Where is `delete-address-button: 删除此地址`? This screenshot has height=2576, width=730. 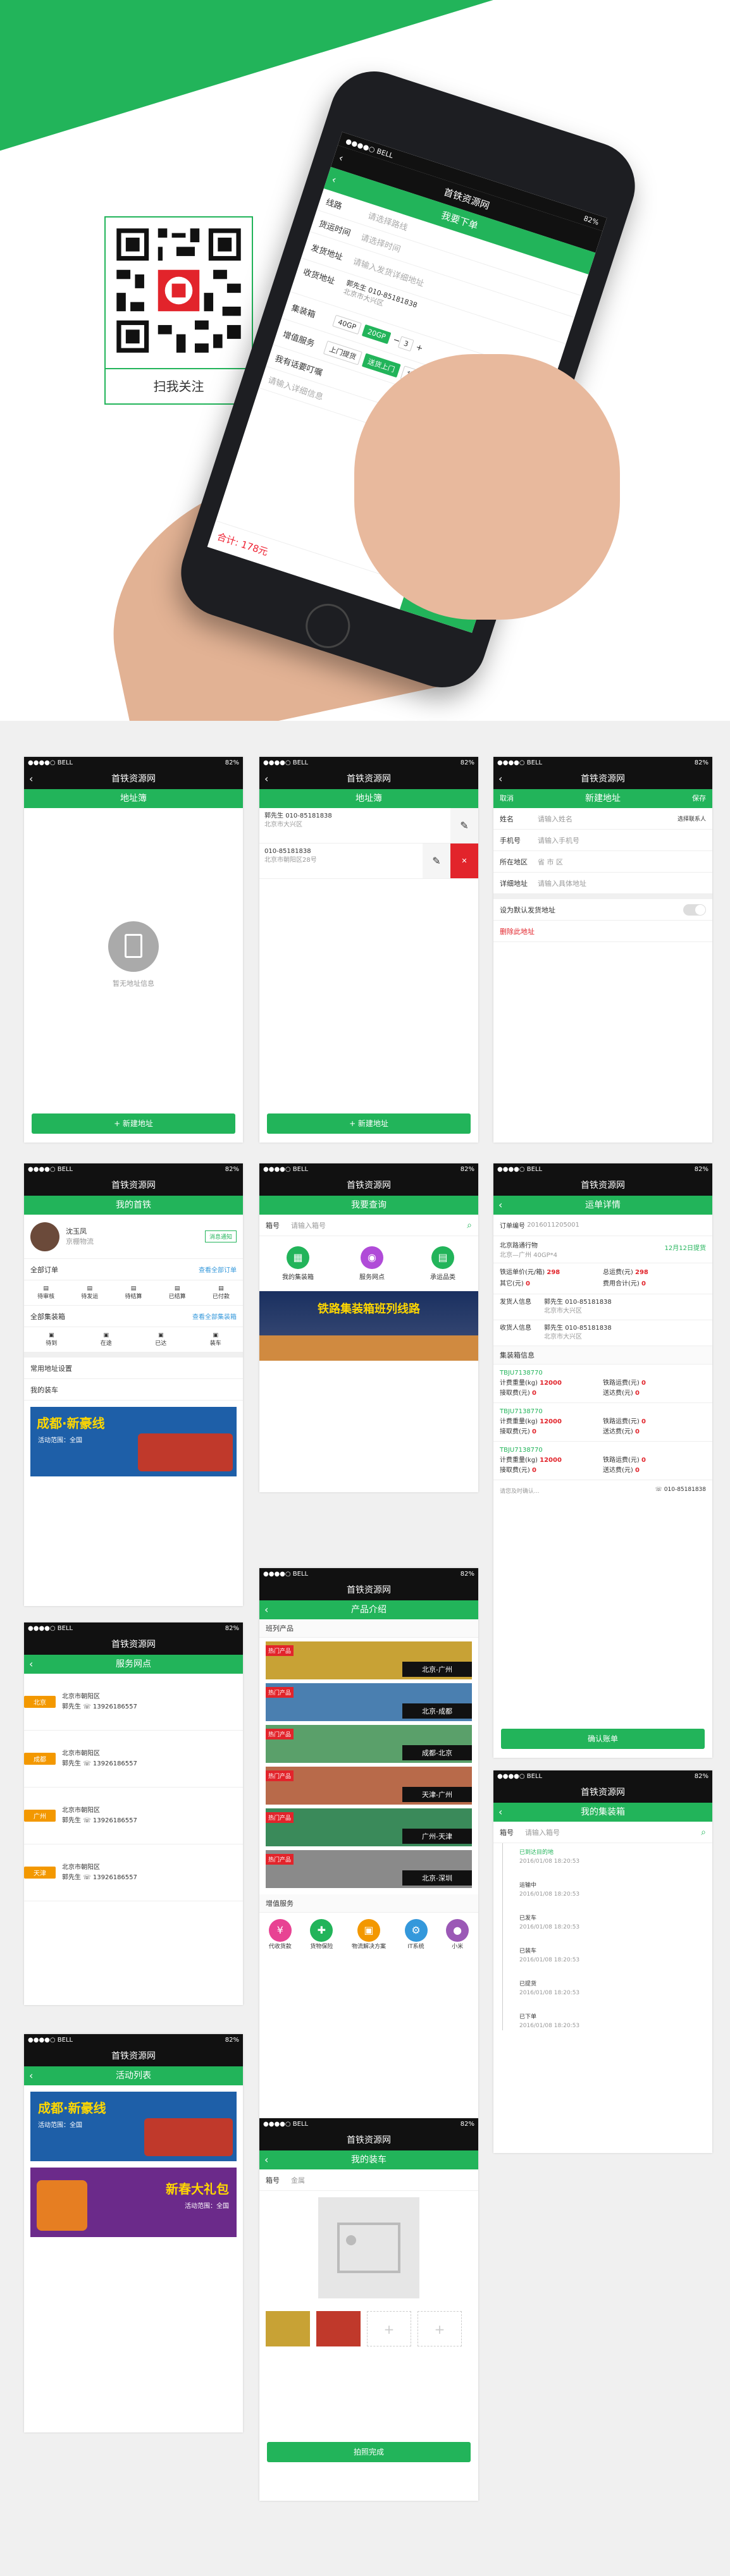 delete-address-button: 删除此地址 is located at coordinates (602, 931).